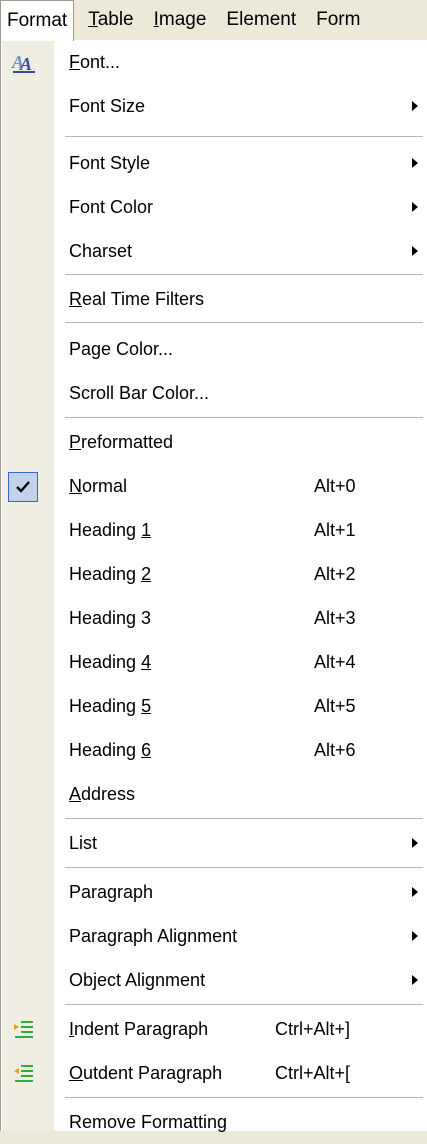  I want to click on menu-item-heading-6-label: Heading 6, so click(110, 750).